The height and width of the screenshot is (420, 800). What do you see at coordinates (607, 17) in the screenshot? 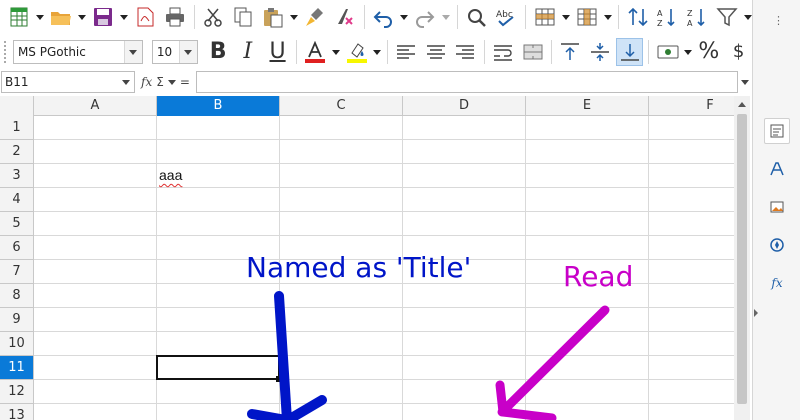
I see `column-dropdown` at bounding box center [607, 17].